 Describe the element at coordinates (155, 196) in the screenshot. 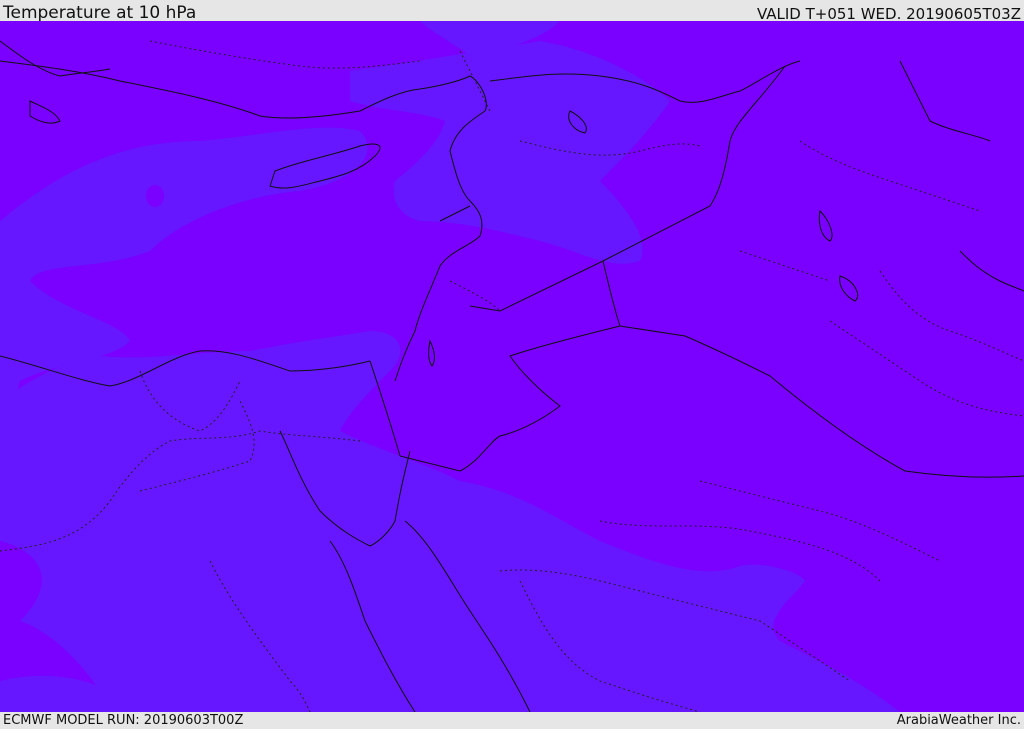

I see `band-small-patch` at that location.